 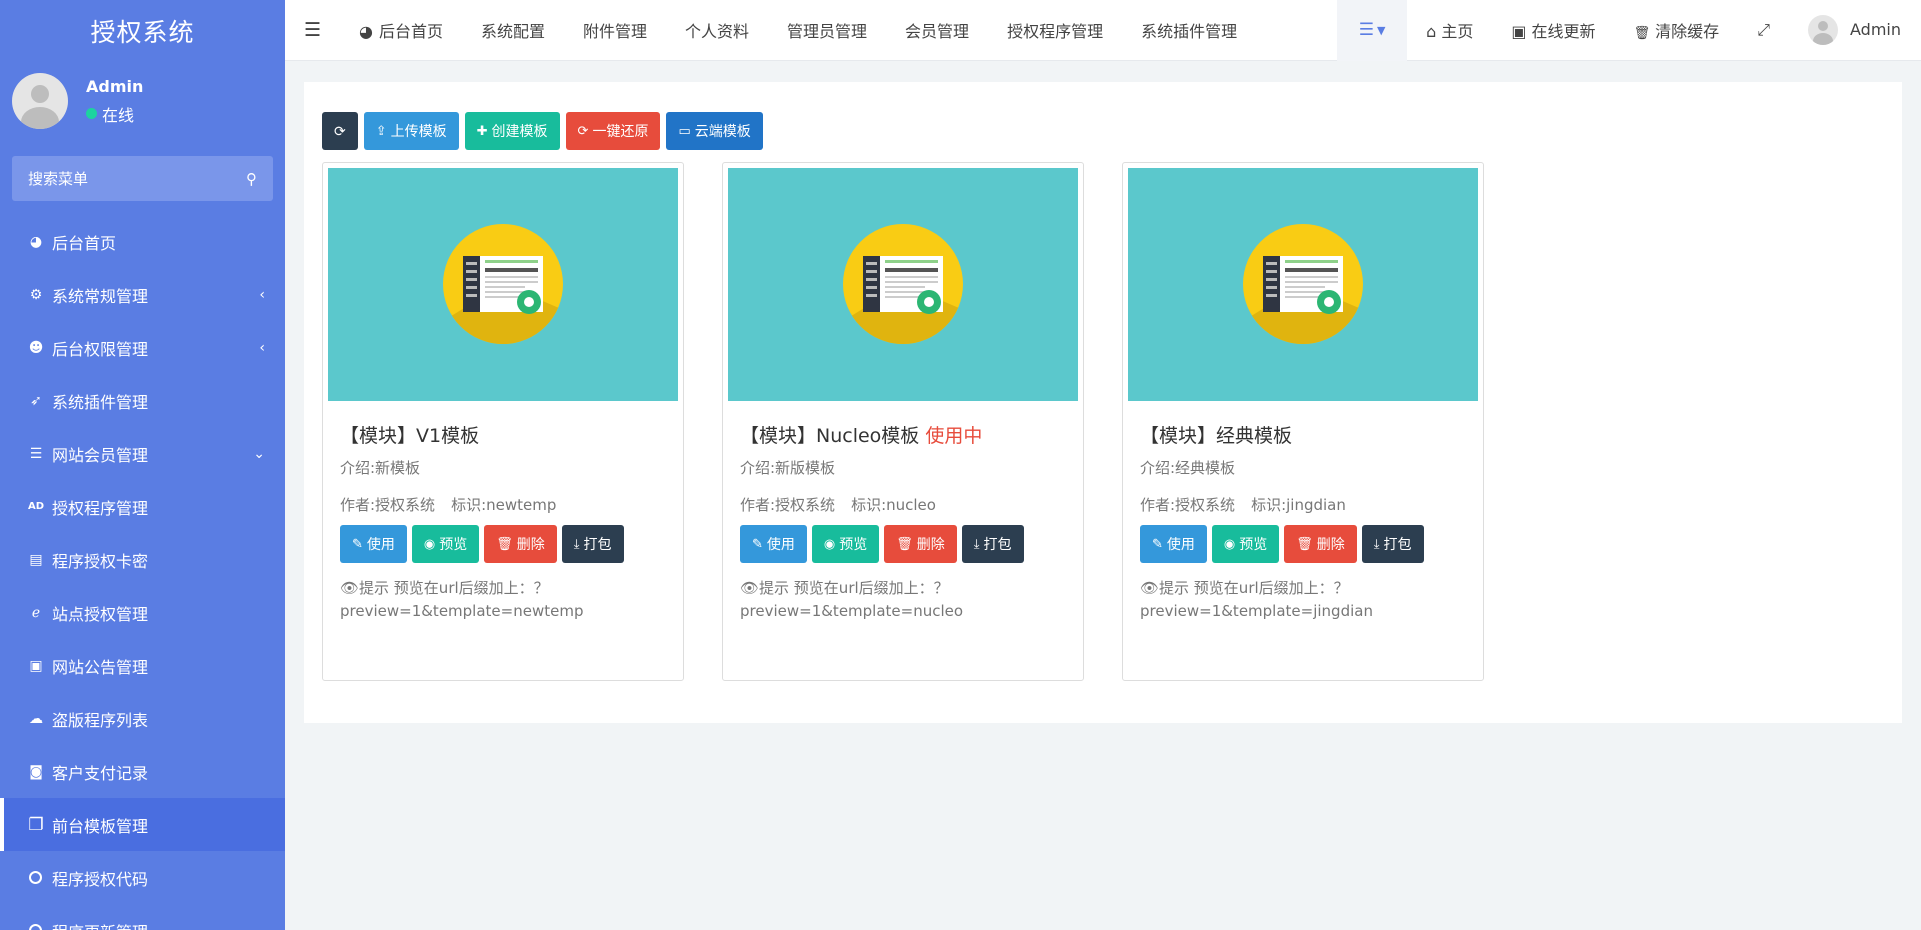 I want to click on create-template-button: ✚ 创建模板, so click(x=512, y=131).